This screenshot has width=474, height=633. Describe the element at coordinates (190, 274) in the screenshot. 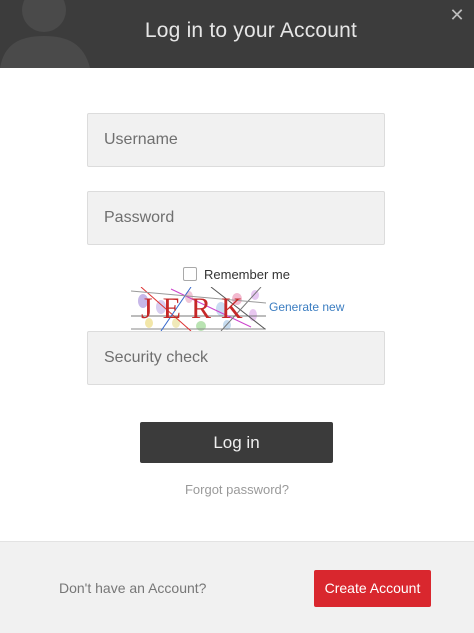

I see `remember-me-checkbox` at that location.